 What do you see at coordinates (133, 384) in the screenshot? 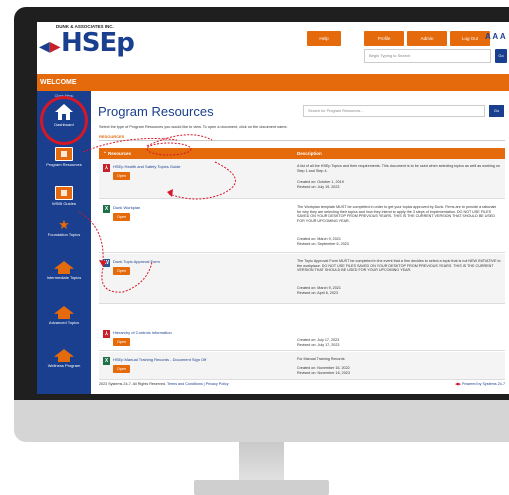
I see `copyright-text: 2023 Systems 24-7. All Rights Reserved.` at bounding box center [133, 384].